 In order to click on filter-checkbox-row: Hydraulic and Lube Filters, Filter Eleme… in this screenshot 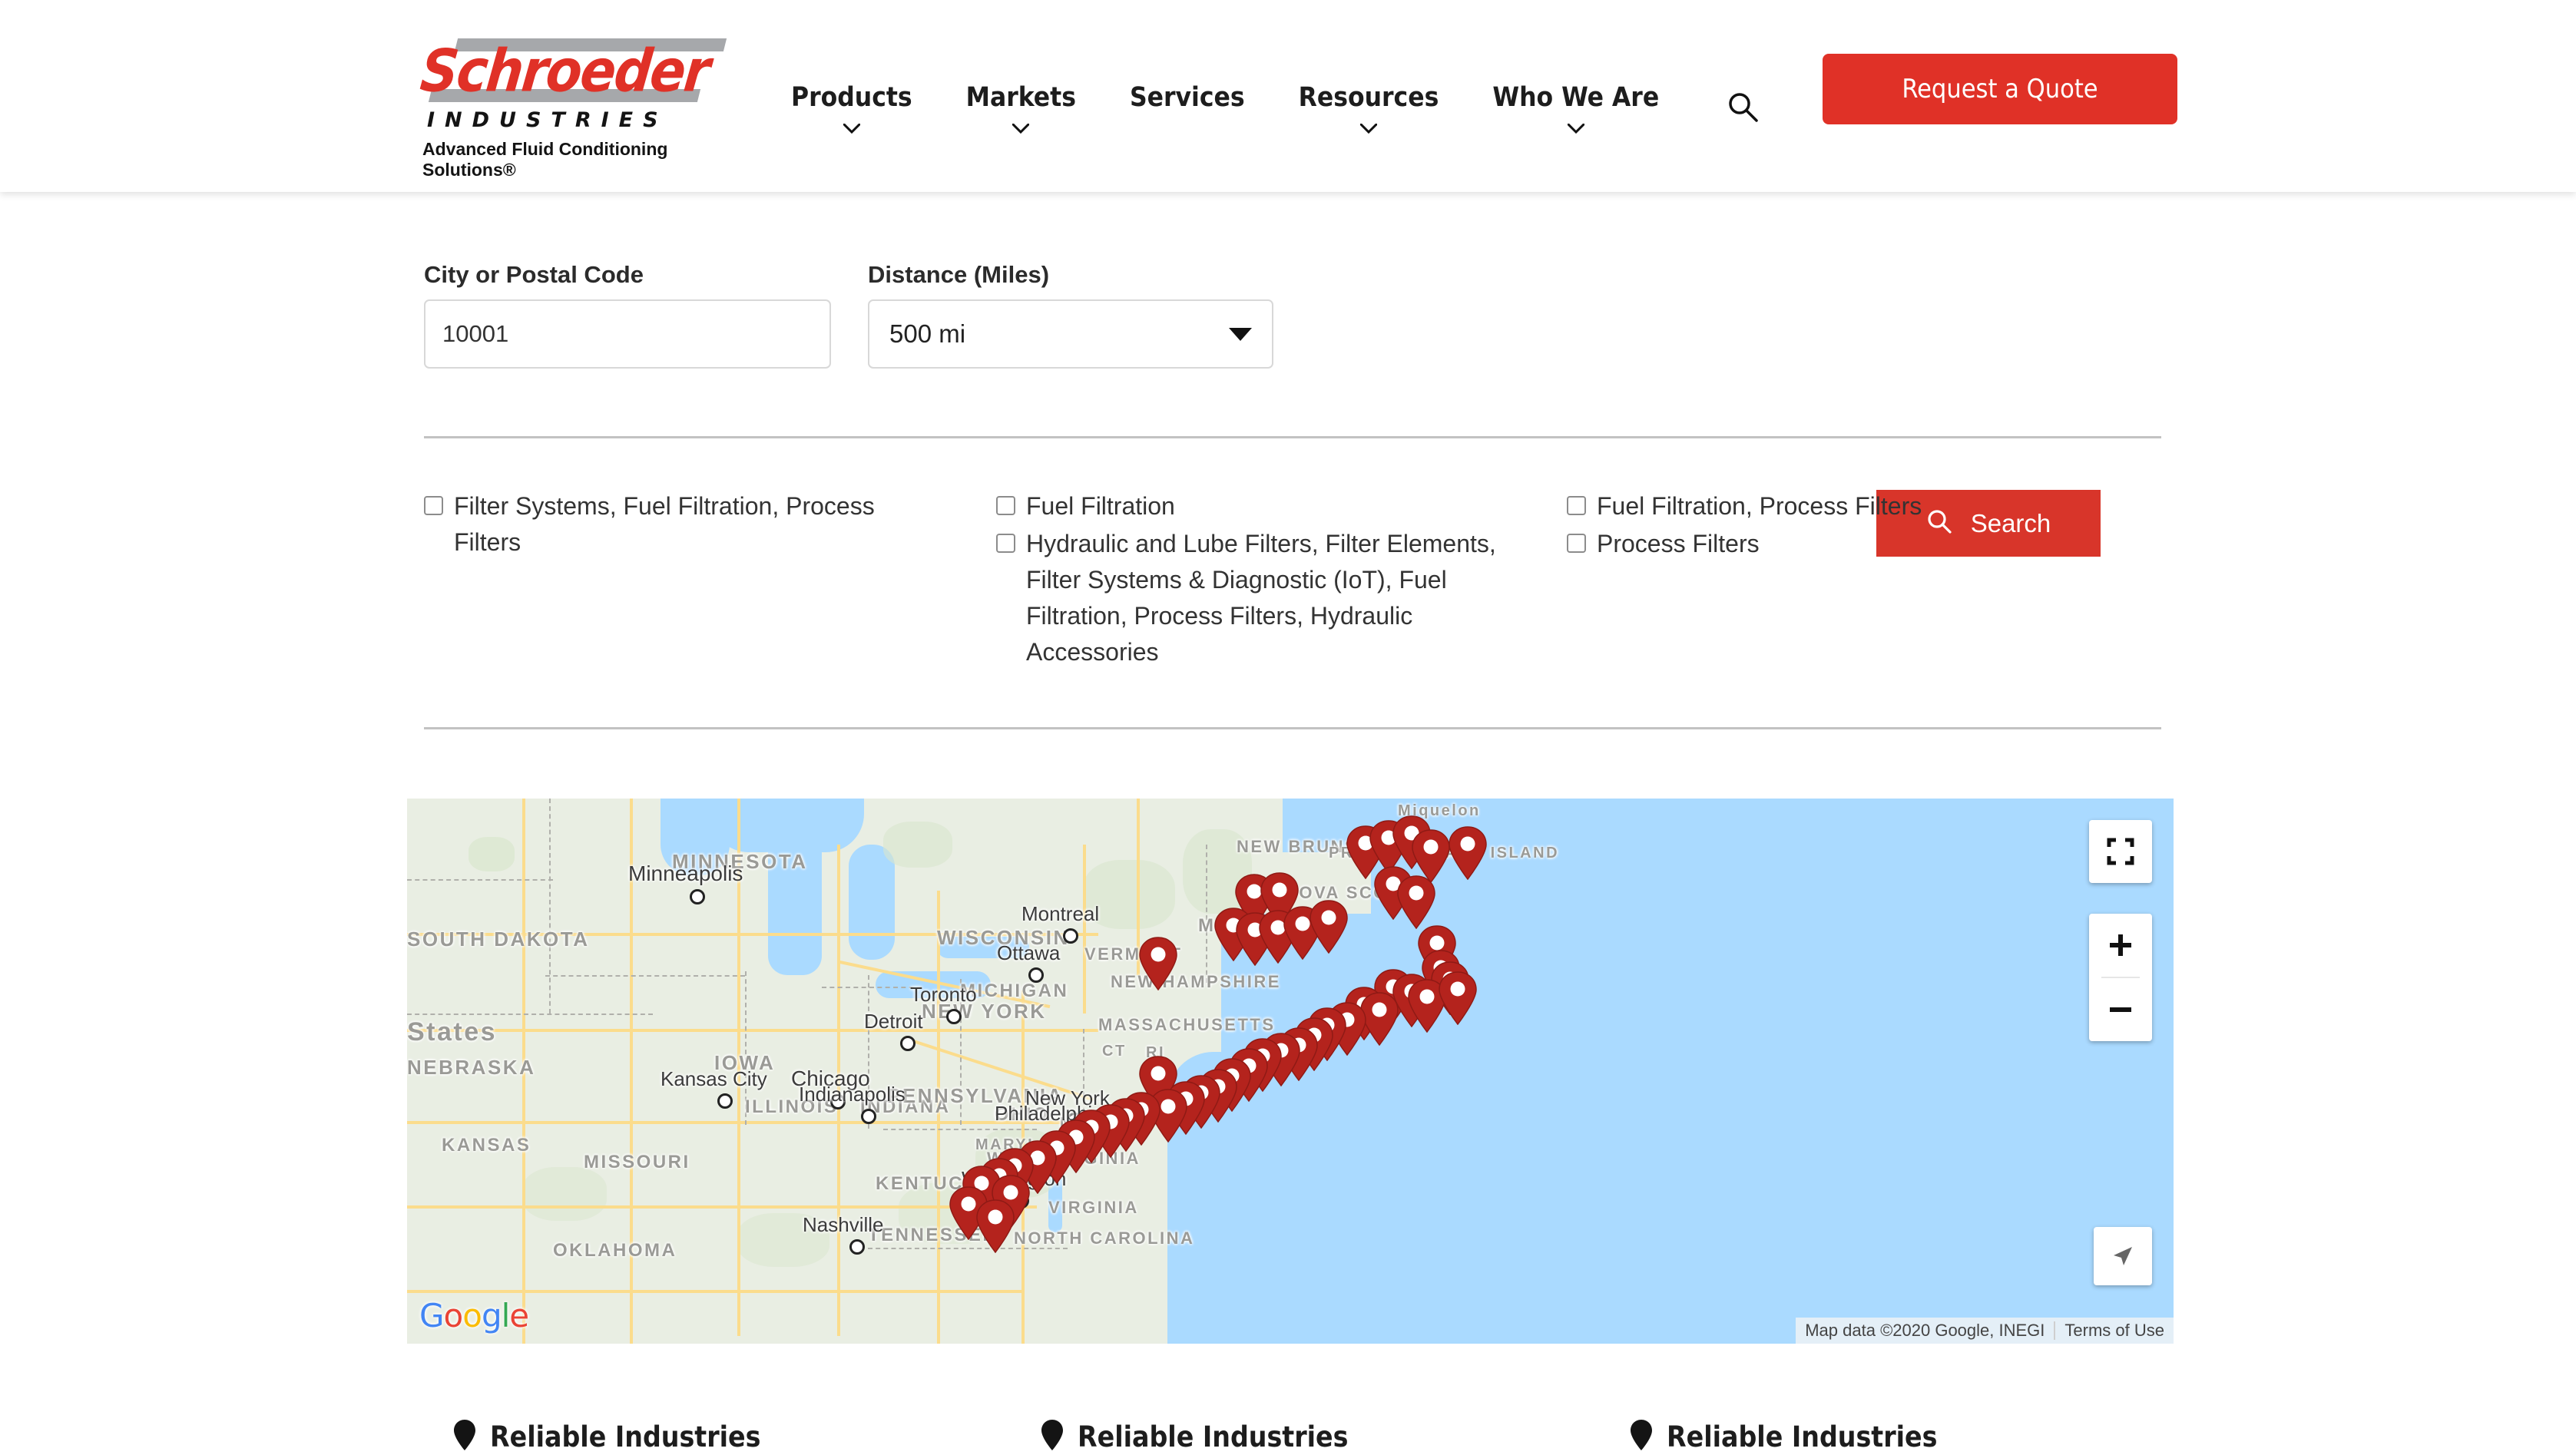, I will do `click(1270, 598)`.